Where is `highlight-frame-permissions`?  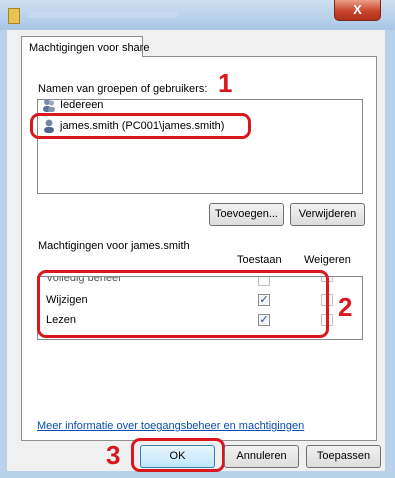
highlight-frame-permissions is located at coordinates (183, 304).